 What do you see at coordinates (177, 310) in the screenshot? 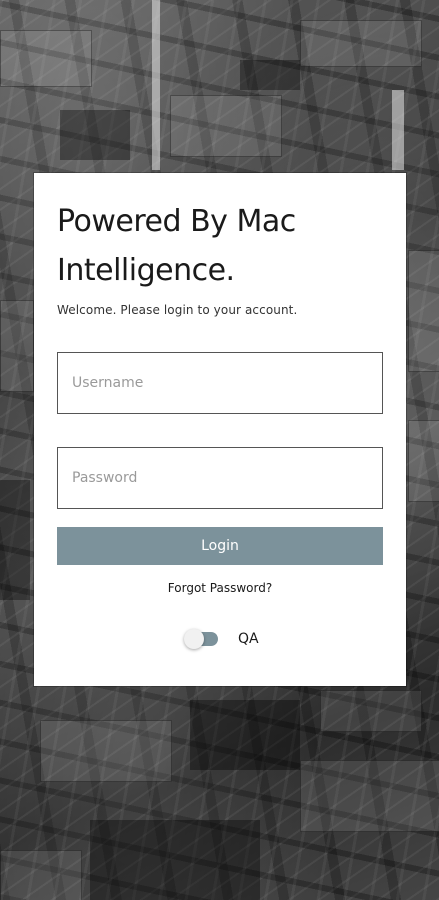
I see `welcome-text: Welcome. Please login to your account.` at bounding box center [177, 310].